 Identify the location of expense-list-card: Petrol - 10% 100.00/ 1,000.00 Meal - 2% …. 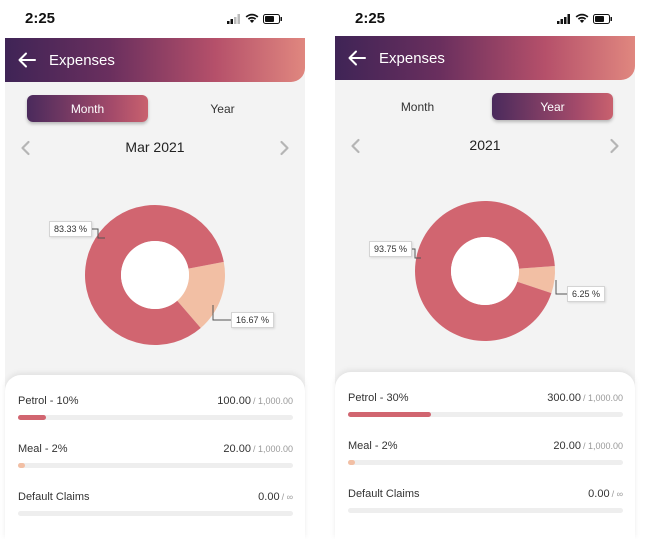
(155, 457).